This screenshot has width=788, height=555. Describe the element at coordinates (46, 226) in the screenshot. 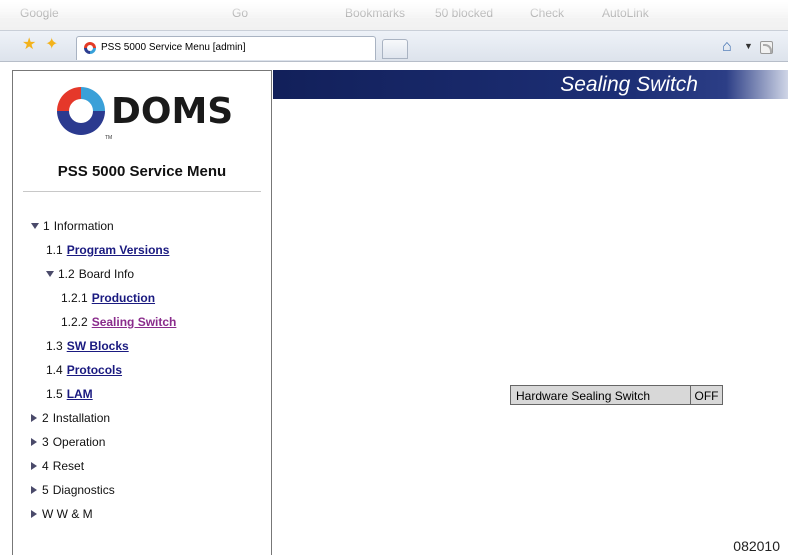

I see `item-number: 1` at that location.